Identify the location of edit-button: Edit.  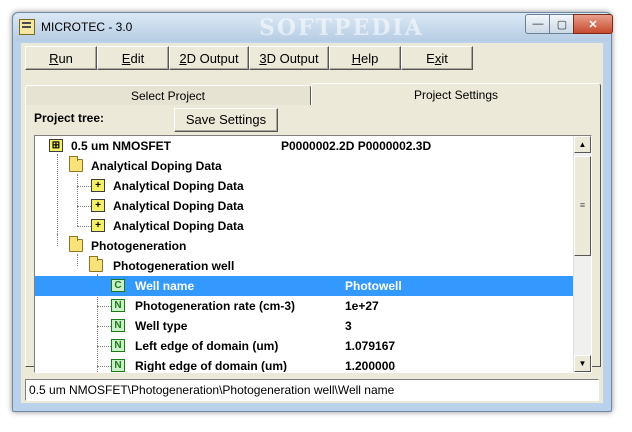
(133, 58).